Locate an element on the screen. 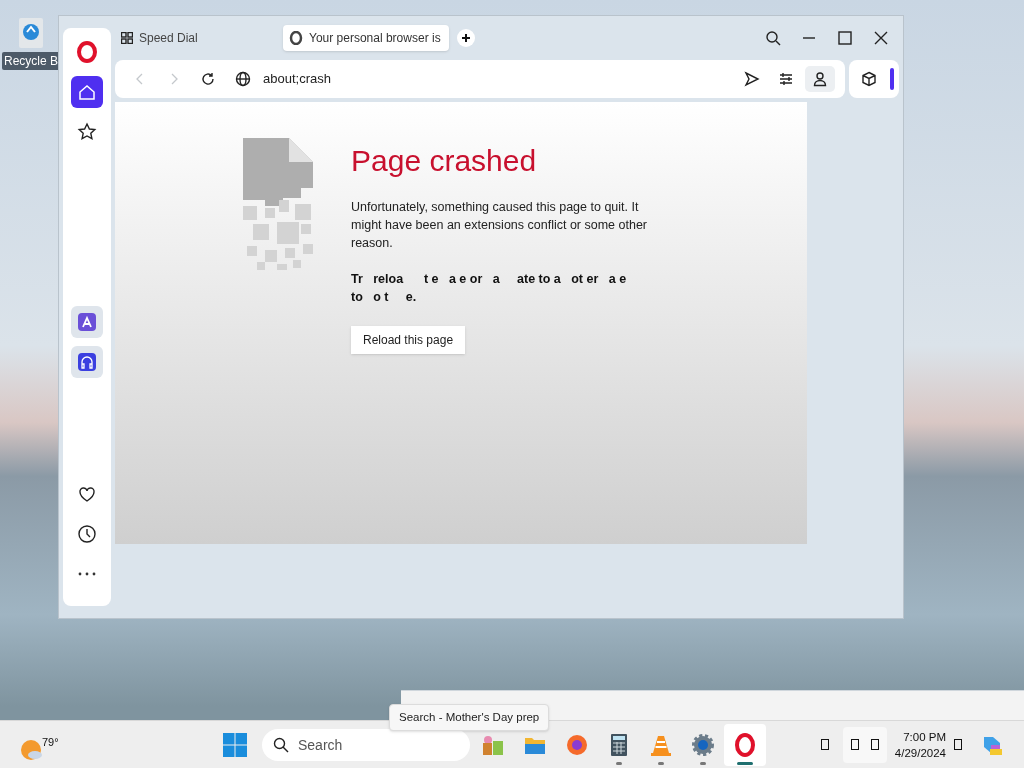 The width and height of the screenshot is (1024, 768). new-tab-button is located at coordinates (466, 38).